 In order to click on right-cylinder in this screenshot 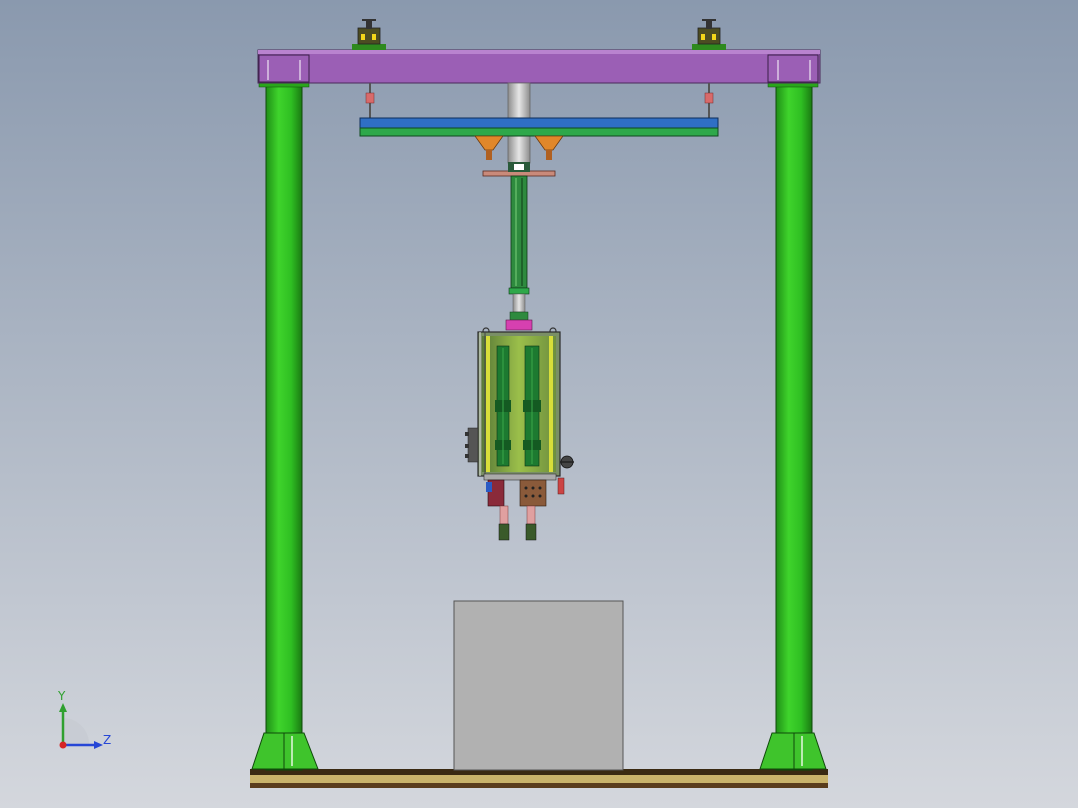, I will do `click(532, 406)`.